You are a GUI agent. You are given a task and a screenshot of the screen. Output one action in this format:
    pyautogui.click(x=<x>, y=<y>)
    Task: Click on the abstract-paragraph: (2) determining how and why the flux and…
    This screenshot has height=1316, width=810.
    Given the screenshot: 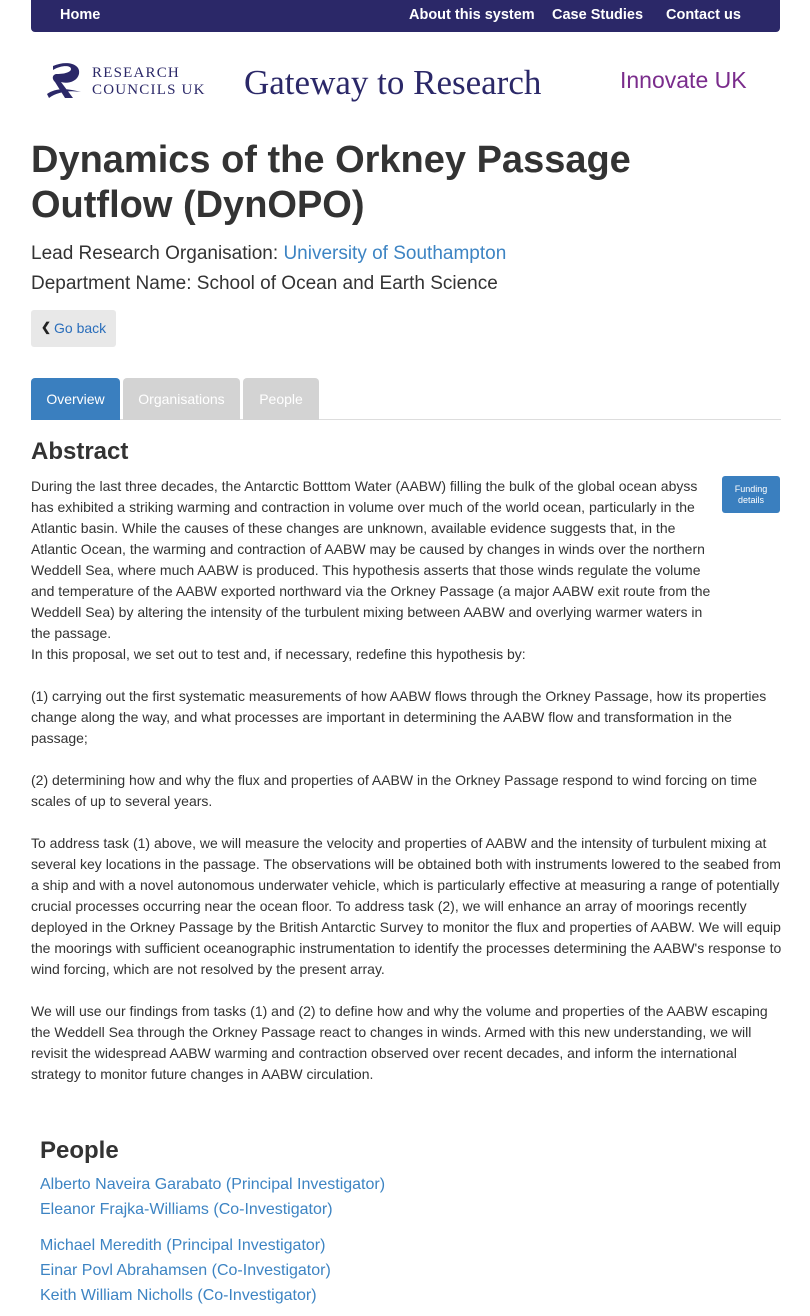 What is the action you would take?
    pyautogui.click(x=394, y=790)
    